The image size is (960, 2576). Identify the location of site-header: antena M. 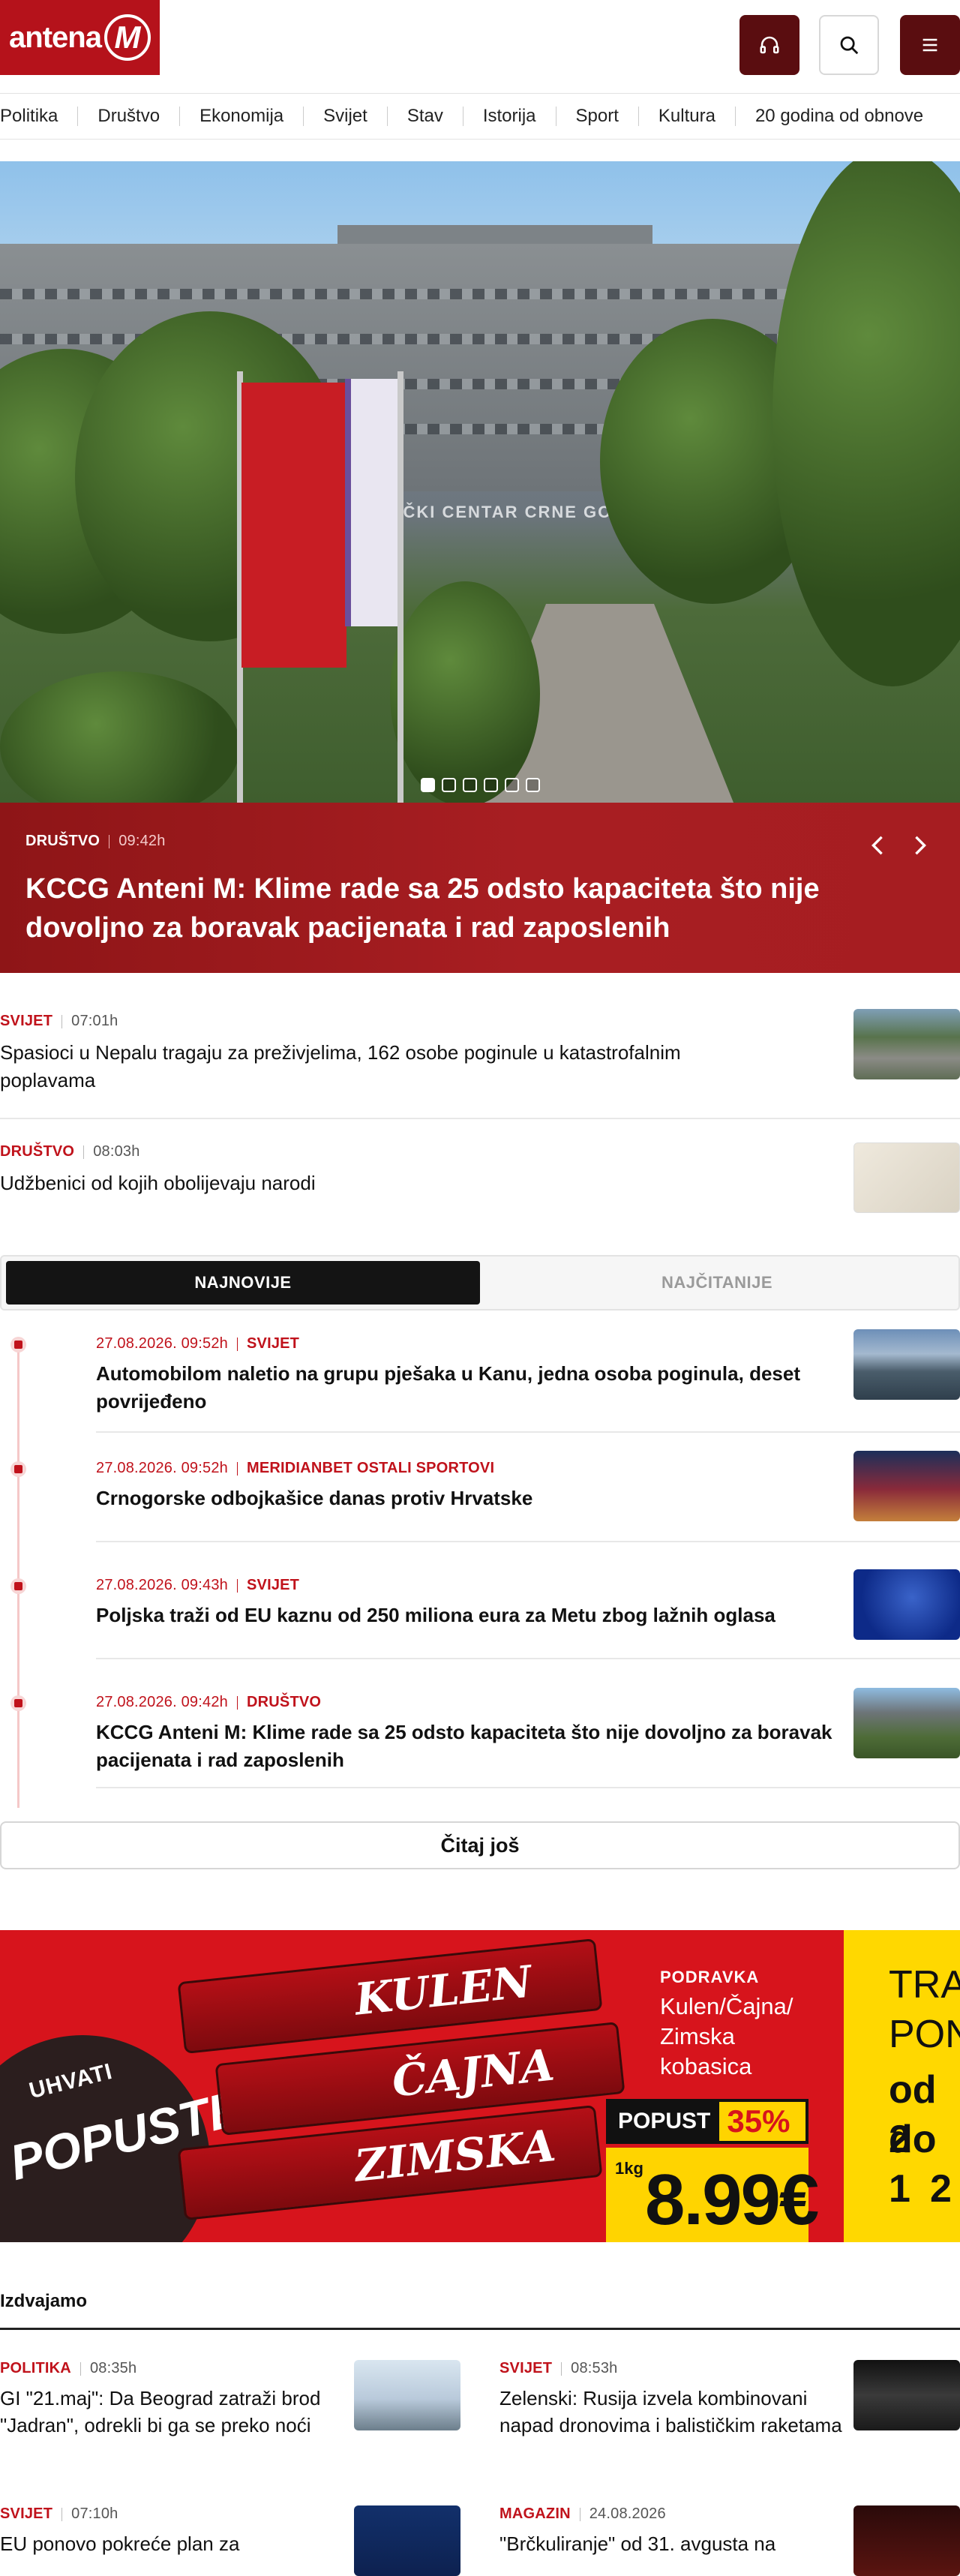
(480, 46).